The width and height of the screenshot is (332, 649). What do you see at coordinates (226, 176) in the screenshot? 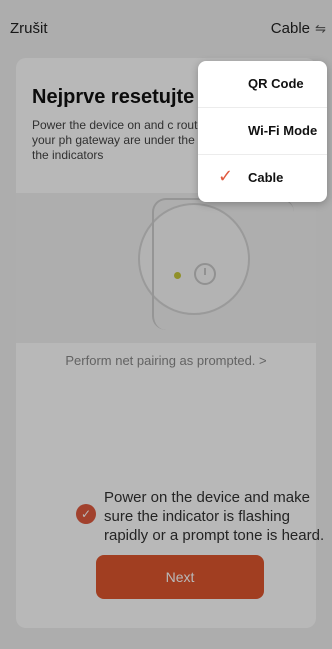
I see `checkmark-icon: ✓` at bounding box center [226, 176].